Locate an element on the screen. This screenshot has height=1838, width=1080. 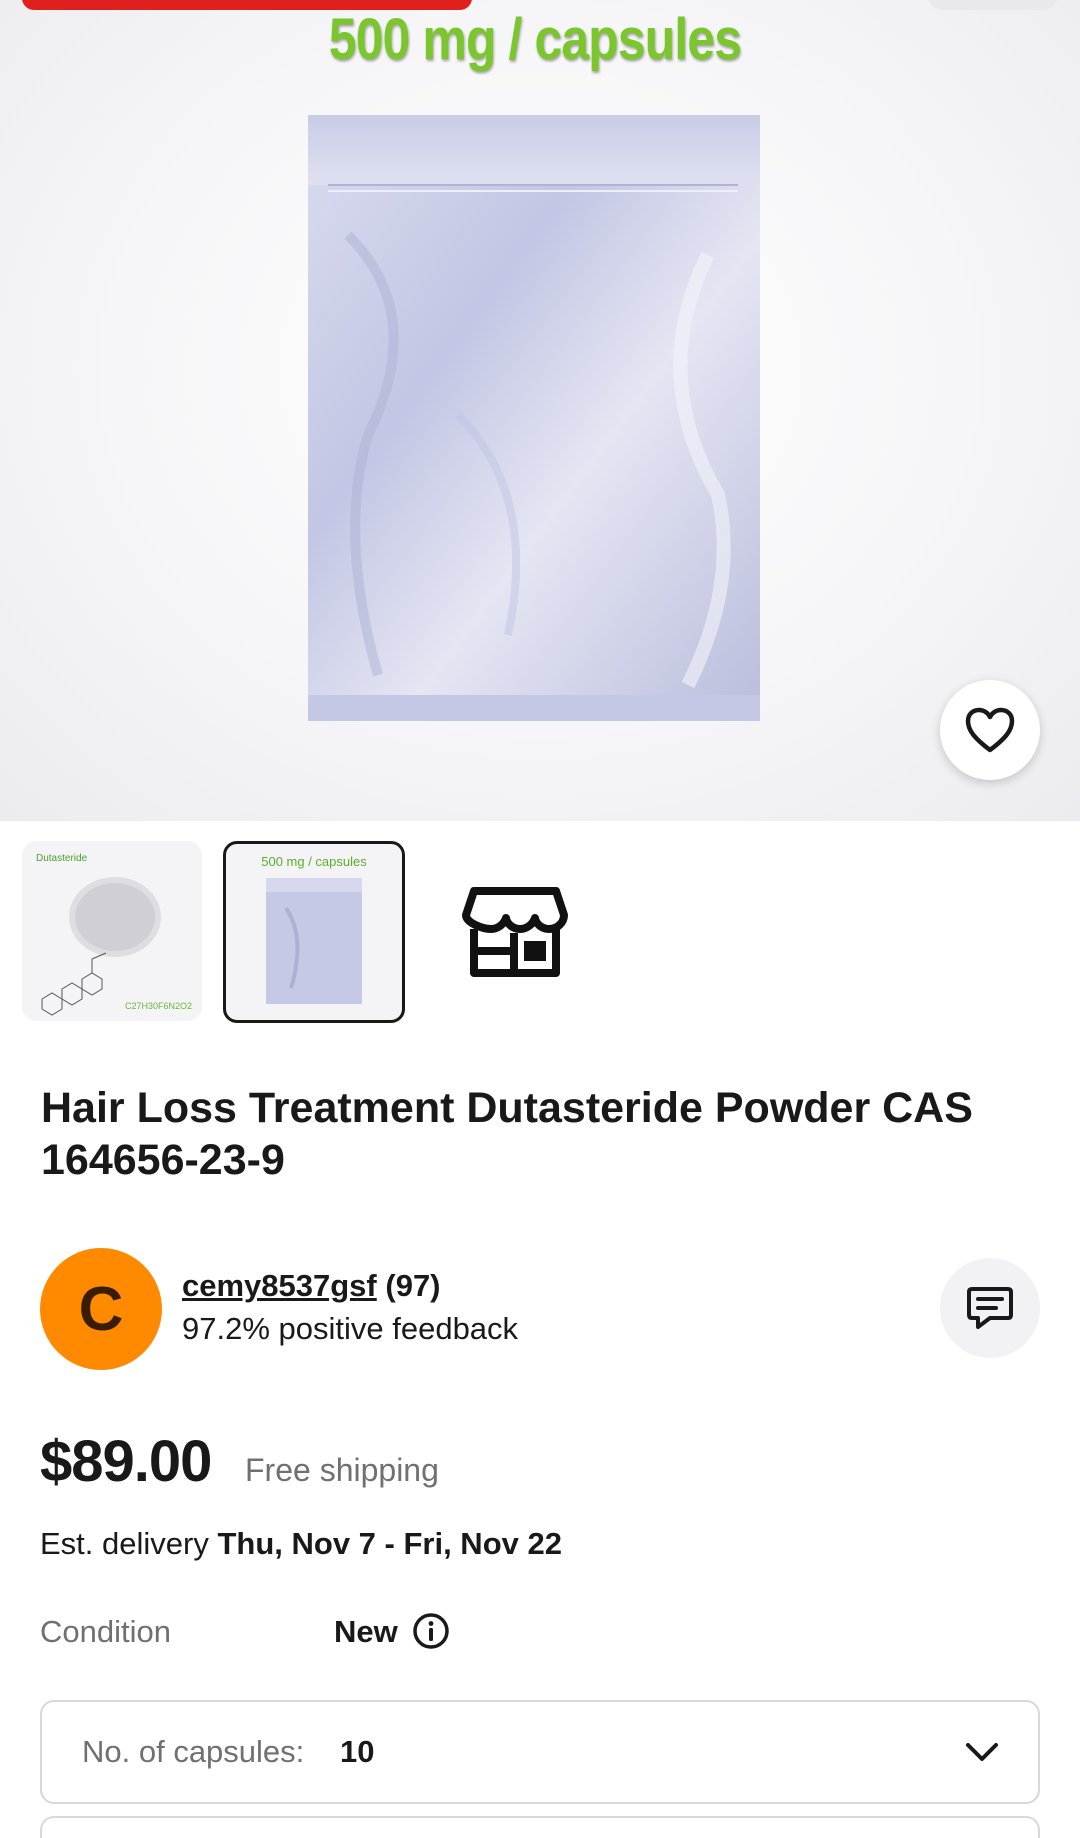
condition-value: New is located at coordinates (366, 1631).